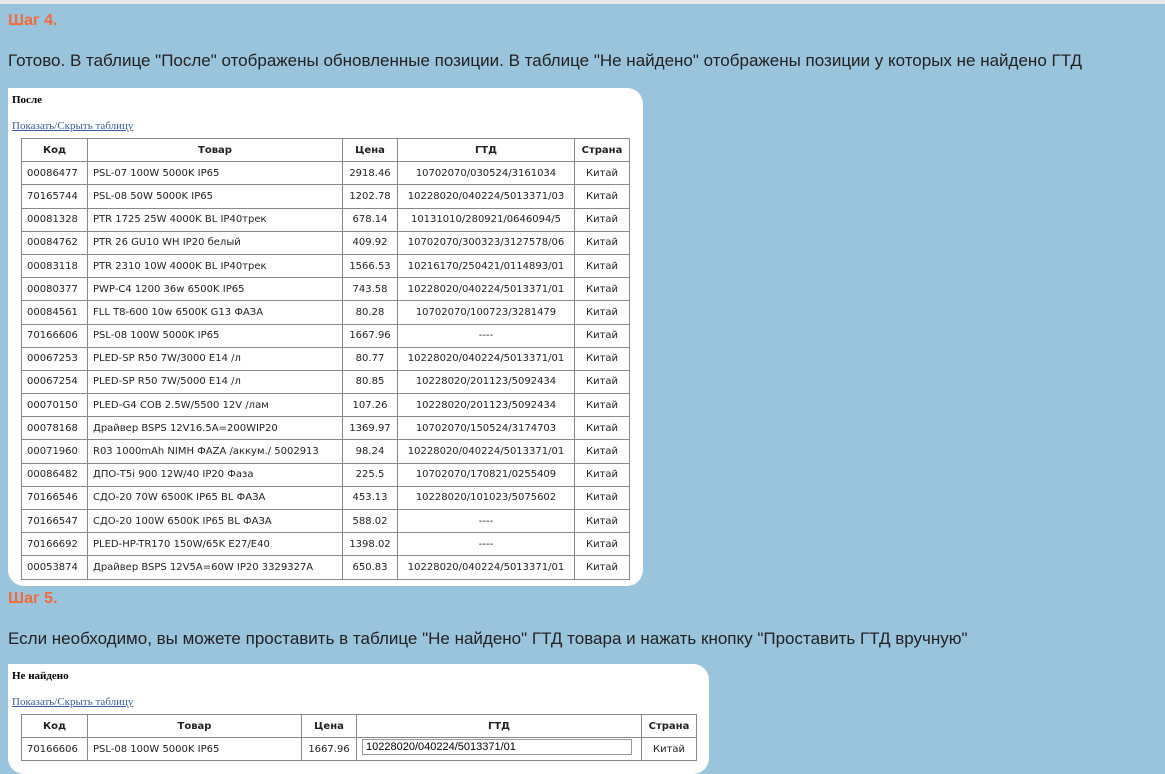 Image resolution: width=1165 pixels, height=774 pixels. Describe the element at coordinates (215, 219) in the screenshot. I see `cell-product: PTR 1725 25W 4000K BL IP40трек` at that location.